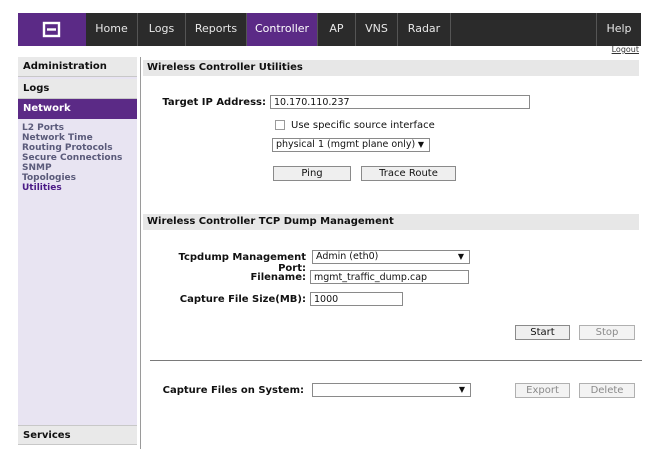 The height and width of the screenshot is (454, 664). I want to click on target-ip-input, so click(400, 102).